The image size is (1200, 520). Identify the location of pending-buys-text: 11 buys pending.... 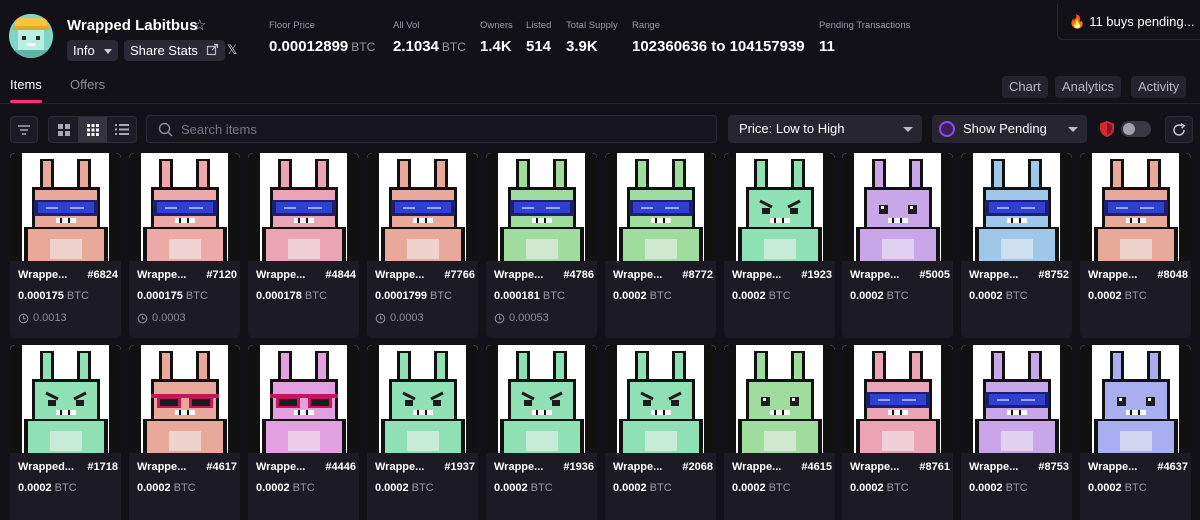
(1142, 21).